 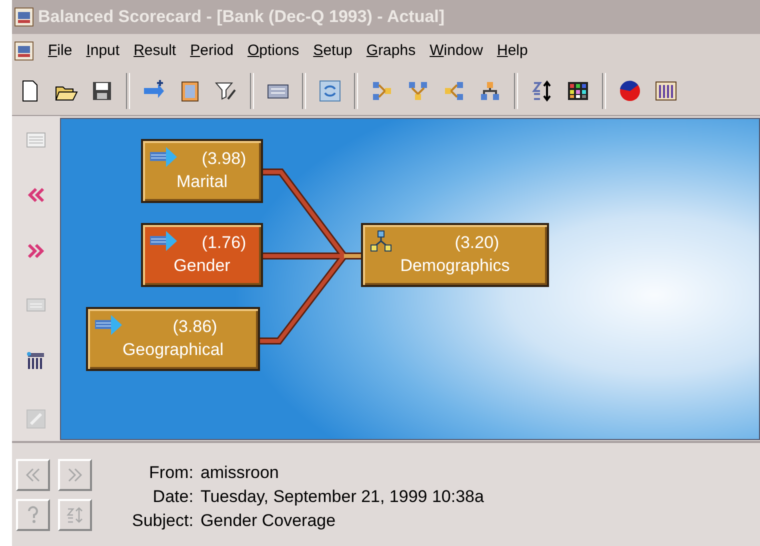 What do you see at coordinates (36, 361) in the screenshot?
I see `columns-icon` at bounding box center [36, 361].